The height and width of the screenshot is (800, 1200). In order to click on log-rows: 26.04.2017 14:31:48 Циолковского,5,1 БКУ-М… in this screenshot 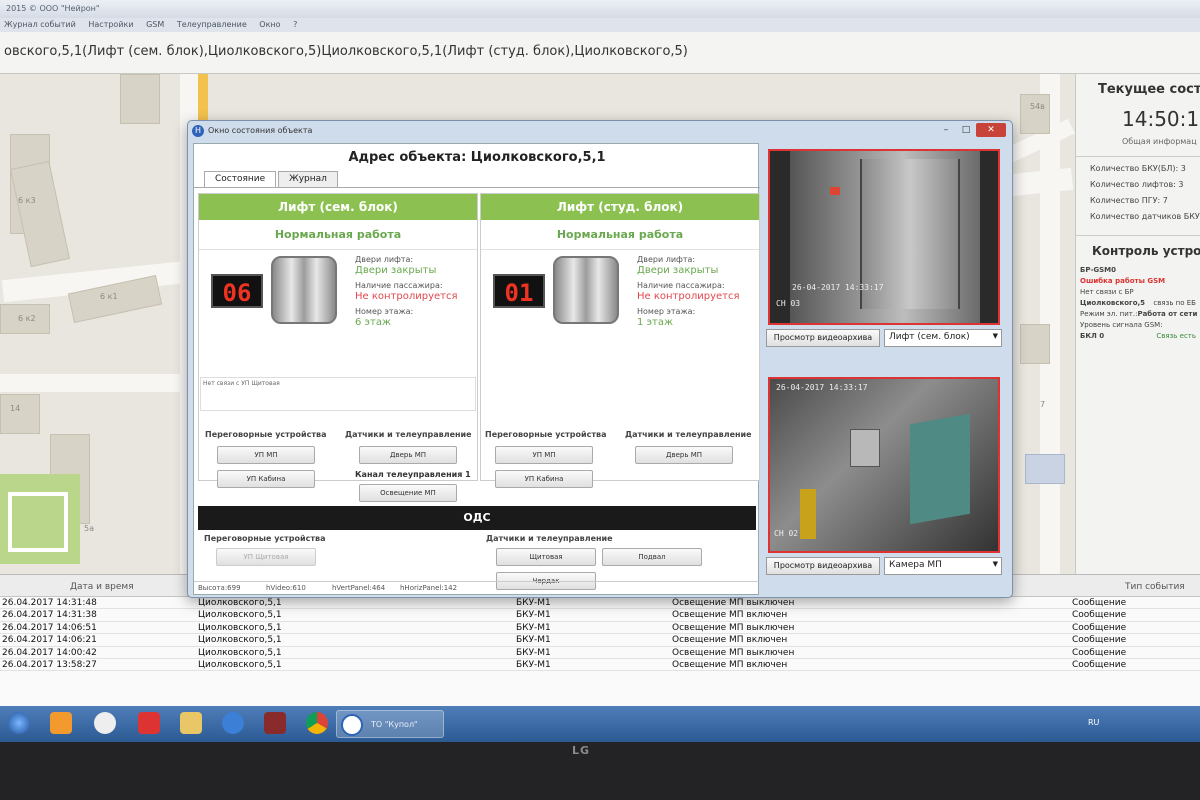, I will do `click(600, 634)`.